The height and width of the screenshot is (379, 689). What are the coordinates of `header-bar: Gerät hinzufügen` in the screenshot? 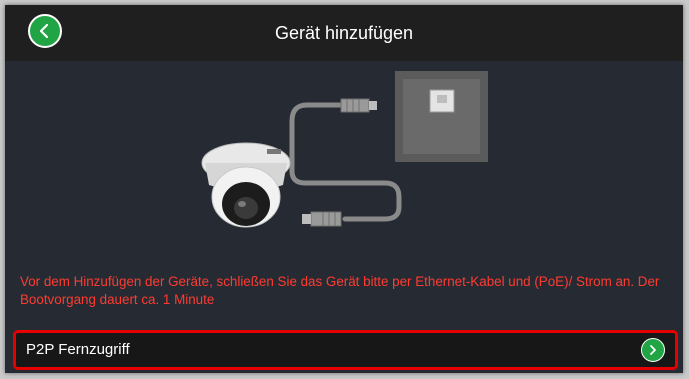 It's located at (344, 33).